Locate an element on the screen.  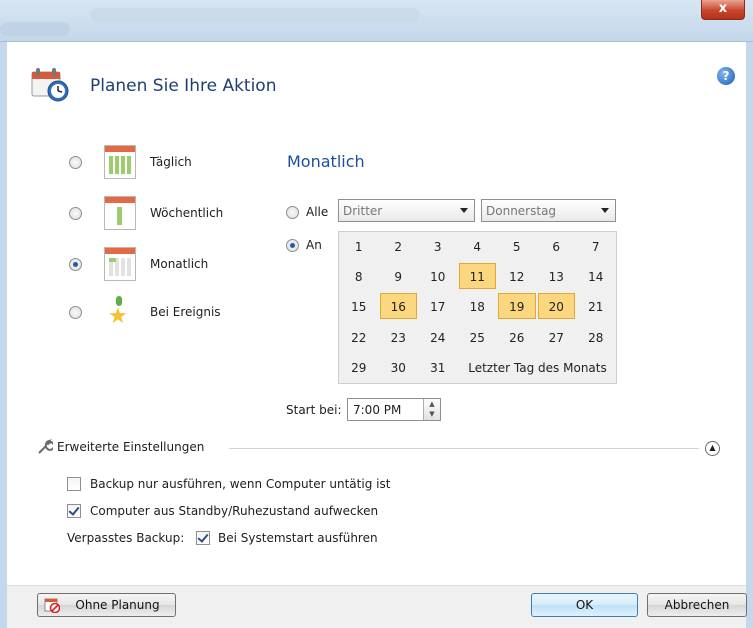
day-cell-18: 18 is located at coordinates (478, 306).